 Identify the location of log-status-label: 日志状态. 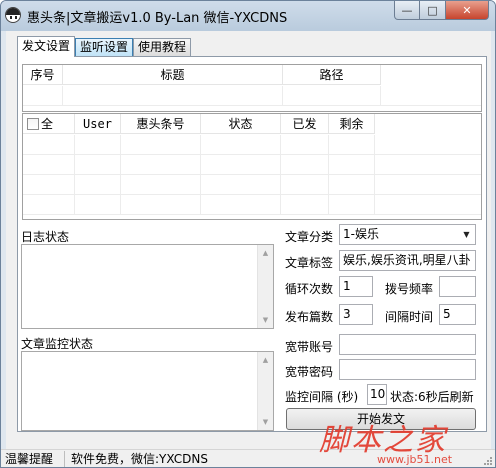
(45, 237).